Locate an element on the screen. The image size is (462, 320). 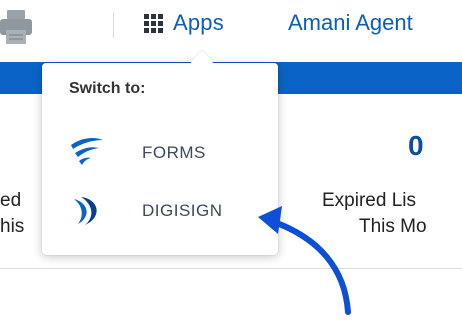
apps-label: Apps is located at coordinates (198, 22).